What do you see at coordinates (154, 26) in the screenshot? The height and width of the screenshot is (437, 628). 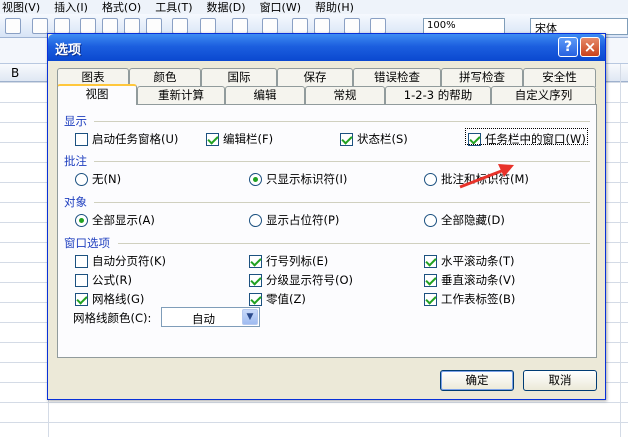 I see `format-painter-icon` at bounding box center [154, 26].